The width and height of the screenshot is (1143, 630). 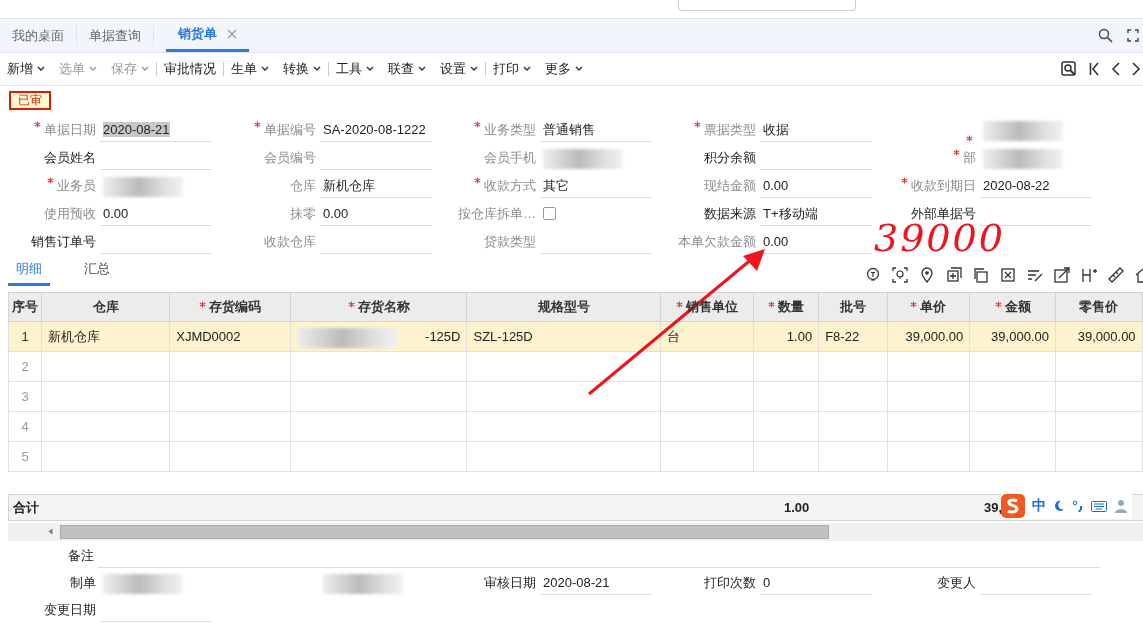 What do you see at coordinates (981, 275) in the screenshot?
I see `copy-icon` at bounding box center [981, 275].